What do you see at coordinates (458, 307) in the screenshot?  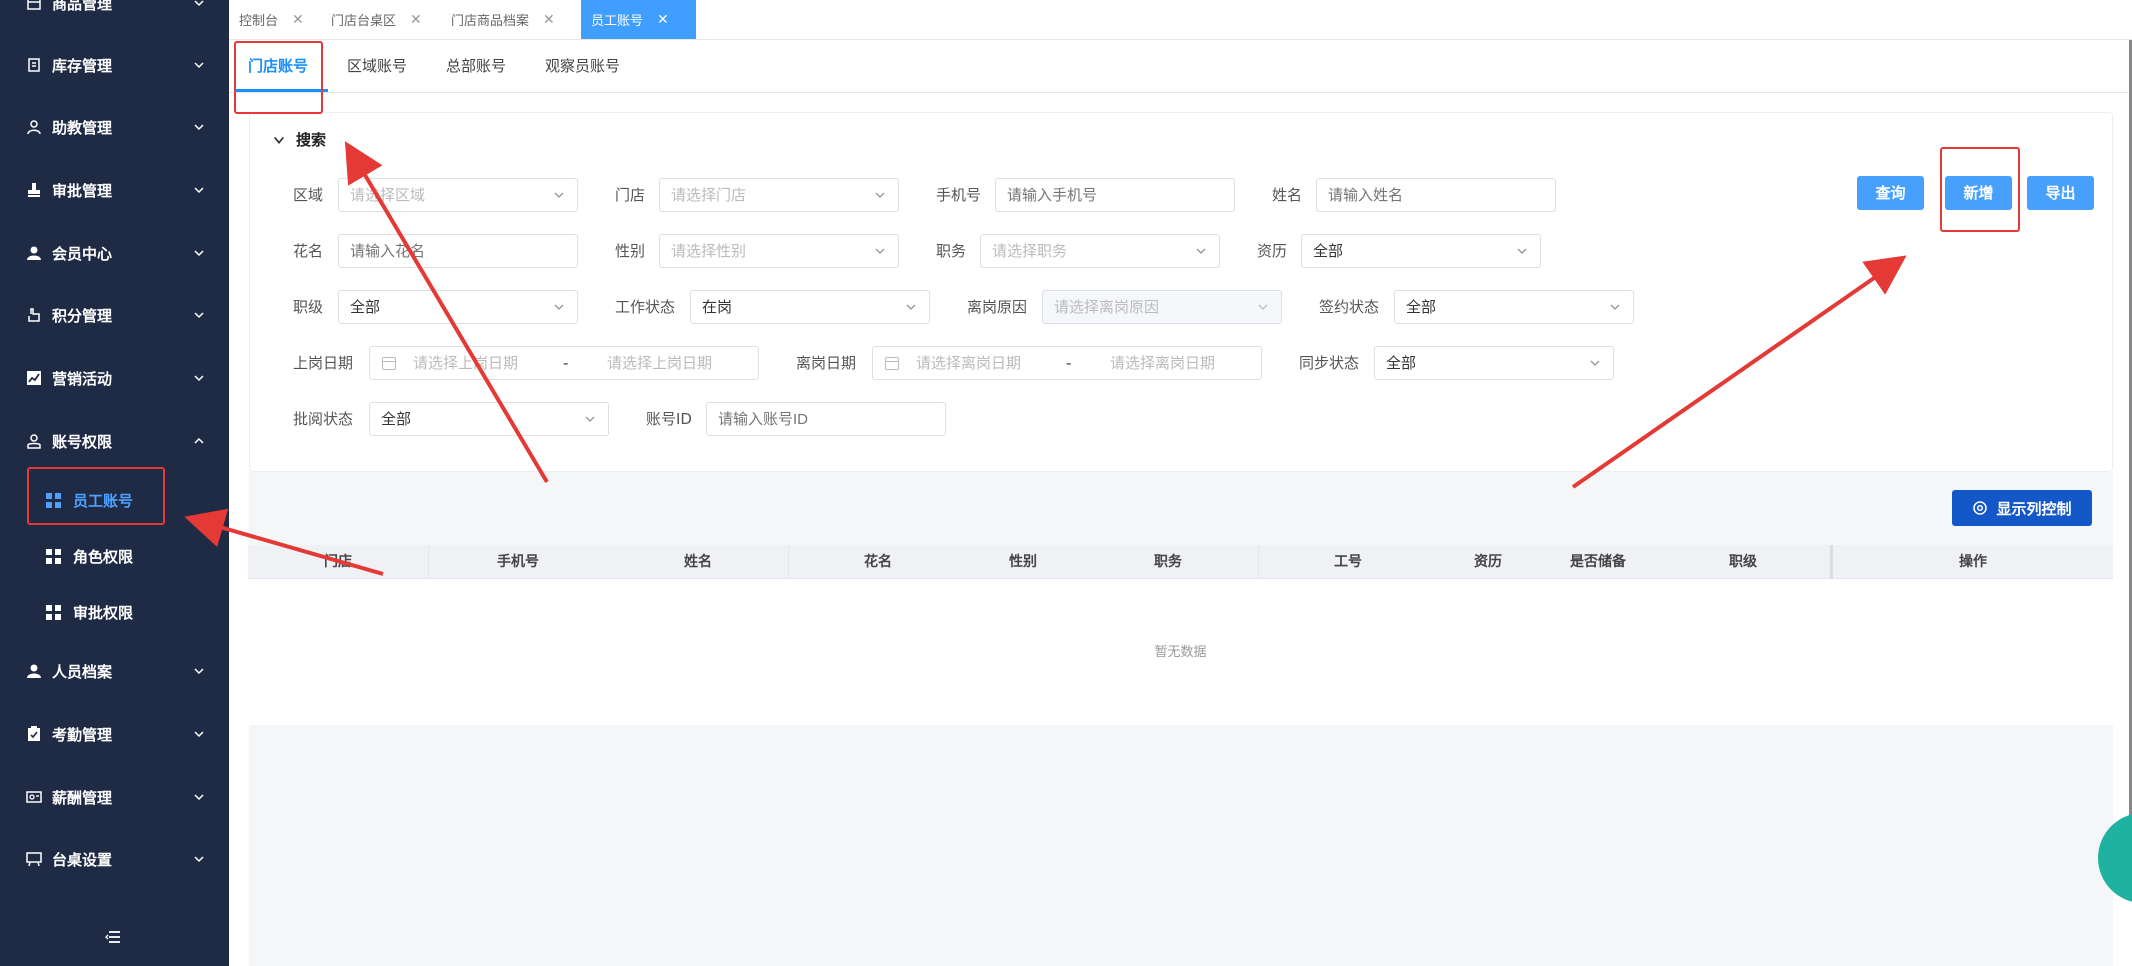 I see `rank-select: 全部` at bounding box center [458, 307].